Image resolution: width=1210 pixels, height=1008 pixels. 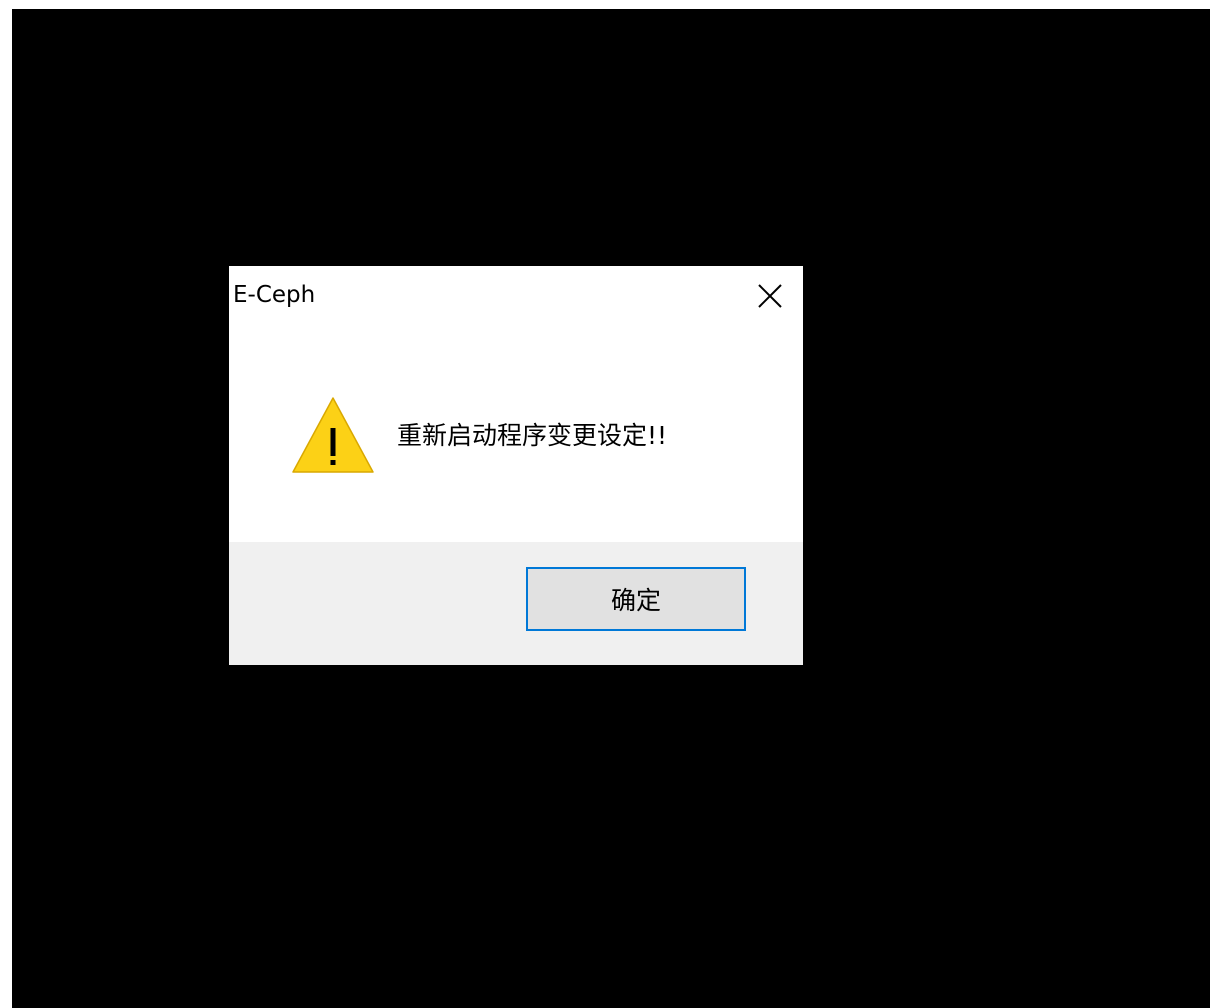 What do you see at coordinates (516, 296) in the screenshot?
I see `dialog-titlebar: E-Ceph` at bounding box center [516, 296].